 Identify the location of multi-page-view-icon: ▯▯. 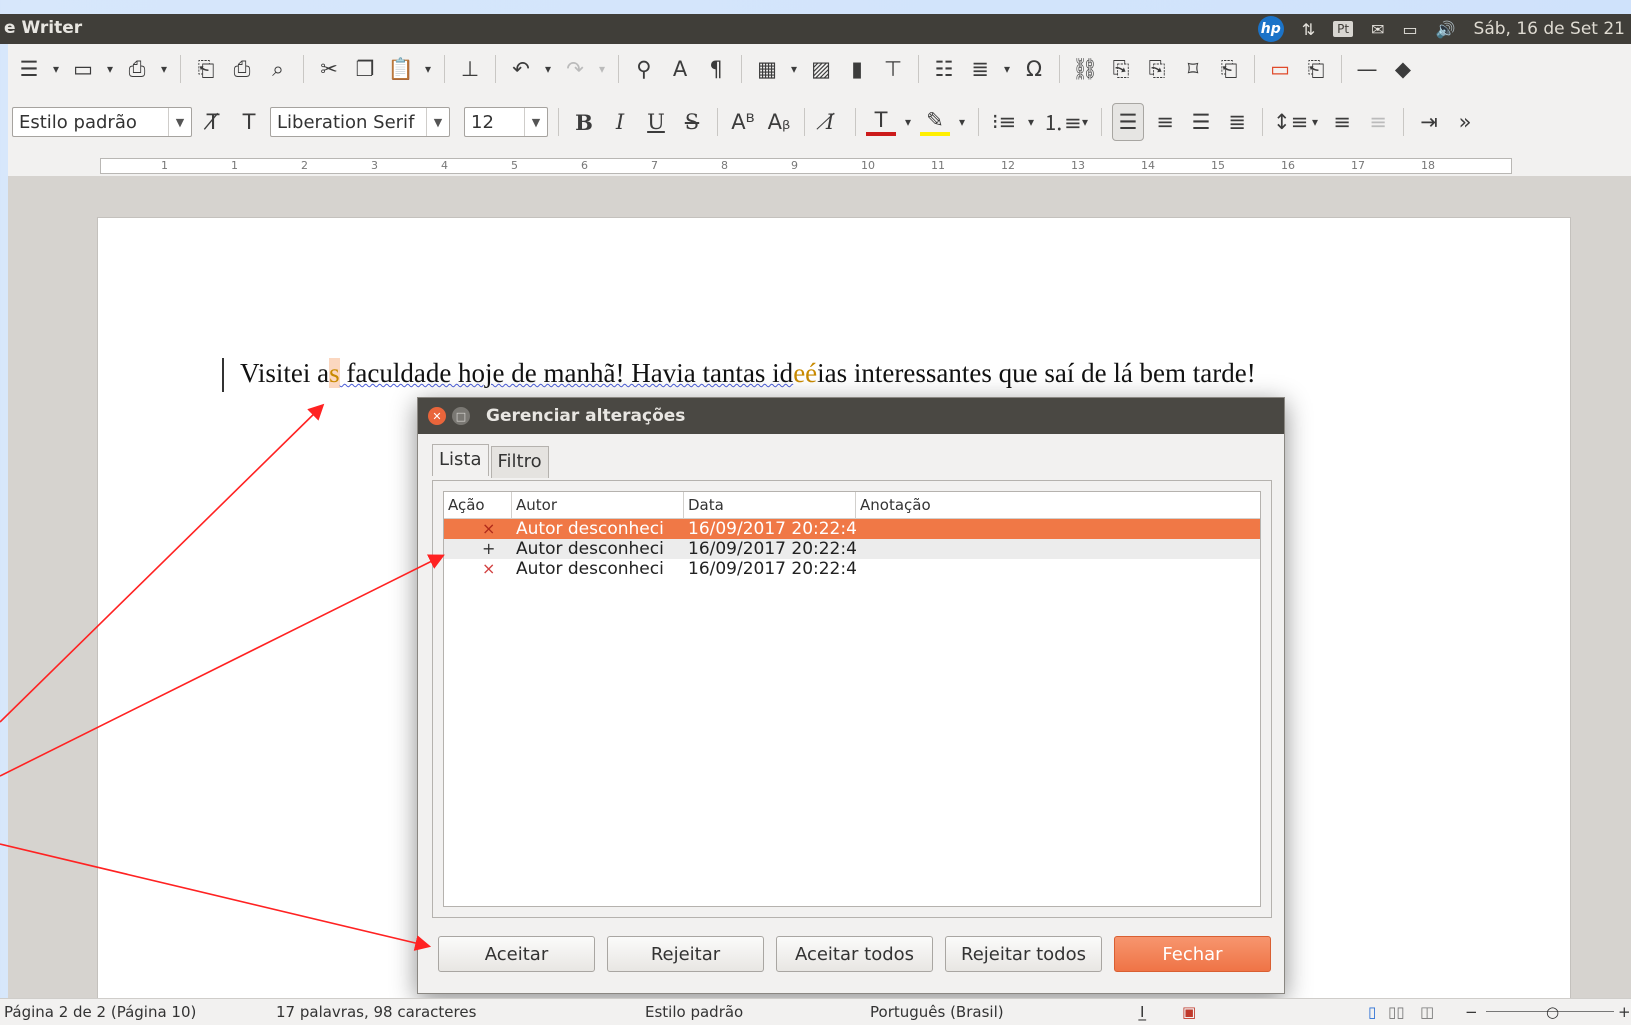
(1396, 1012).